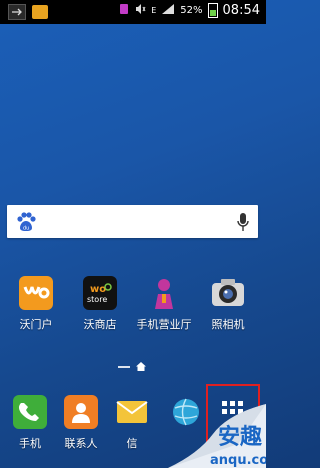  Describe the element at coordinates (217, 436) in the screenshot. I see `anqu-watermark: 安趣 anqu.com` at that location.